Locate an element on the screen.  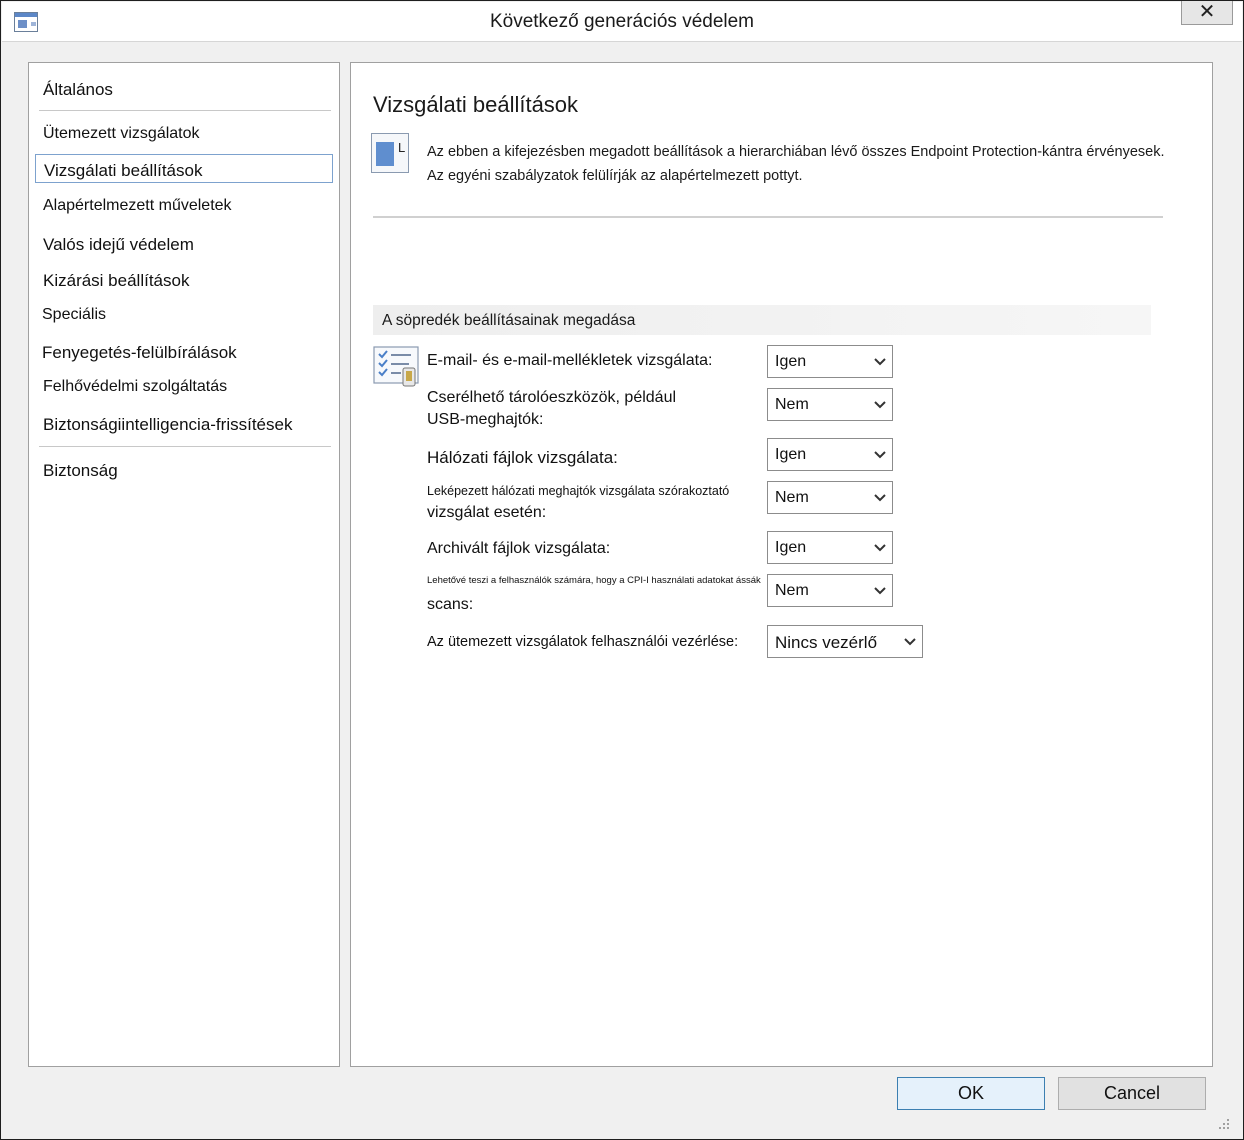
nav-item-specialis: Speciális is located at coordinates (74, 315).